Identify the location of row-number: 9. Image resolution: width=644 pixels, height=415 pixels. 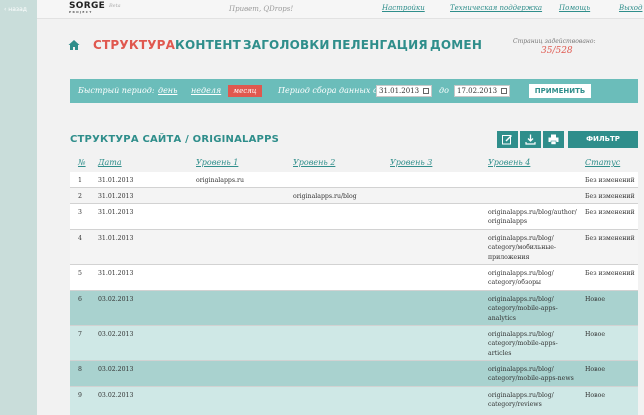
(80, 395).